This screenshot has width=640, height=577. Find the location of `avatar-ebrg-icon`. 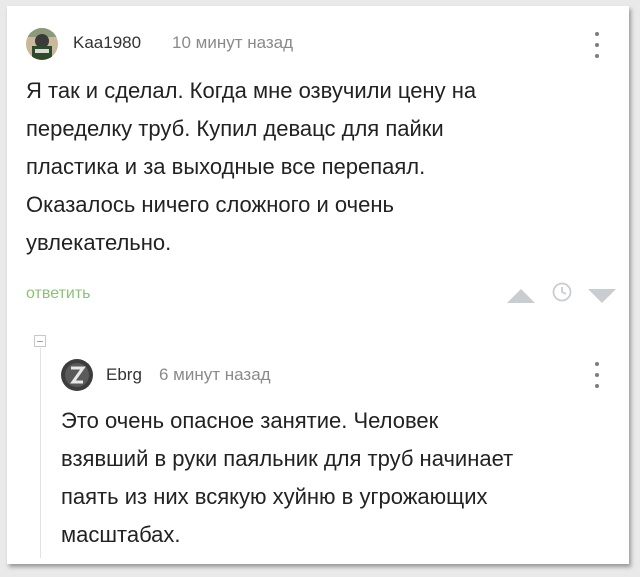

avatar-ebrg-icon is located at coordinates (77, 375).